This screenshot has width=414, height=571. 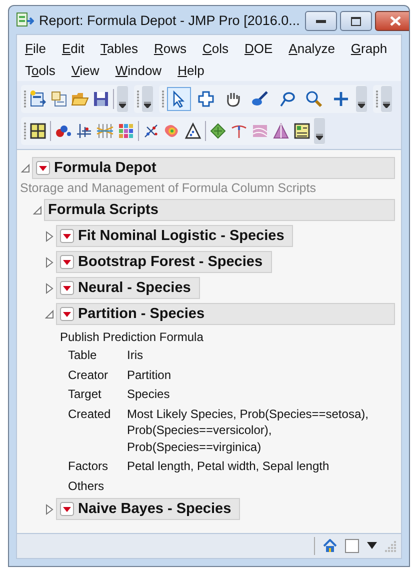 What do you see at coordinates (89, 466) in the screenshot?
I see `property-label: Factors` at bounding box center [89, 466].